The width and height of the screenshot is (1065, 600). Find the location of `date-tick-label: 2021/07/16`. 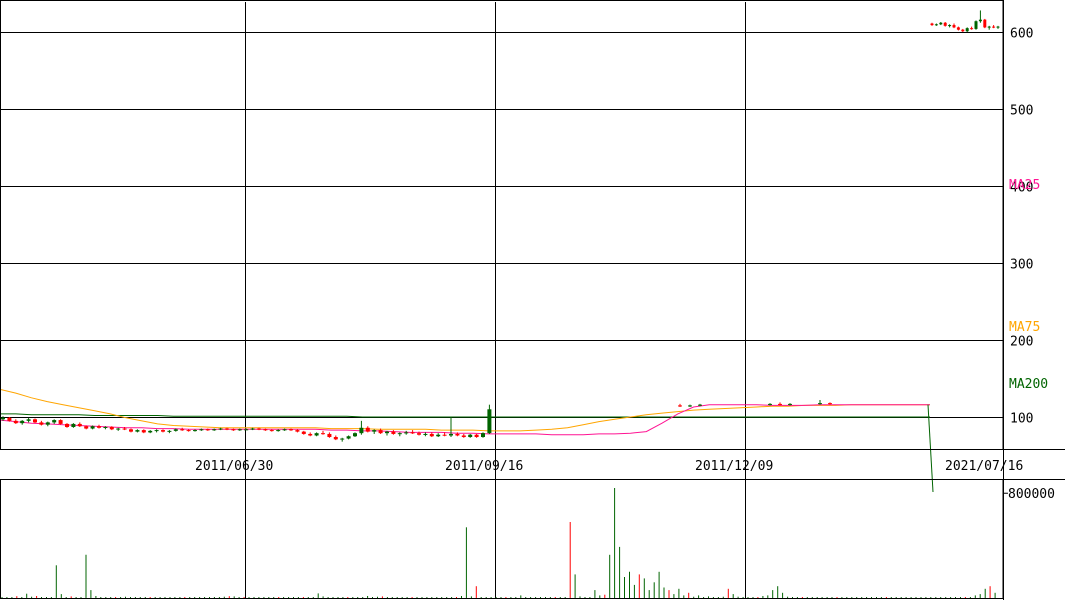

date-tick-label: 2021/07/16 is located at coordinates (984, 466).